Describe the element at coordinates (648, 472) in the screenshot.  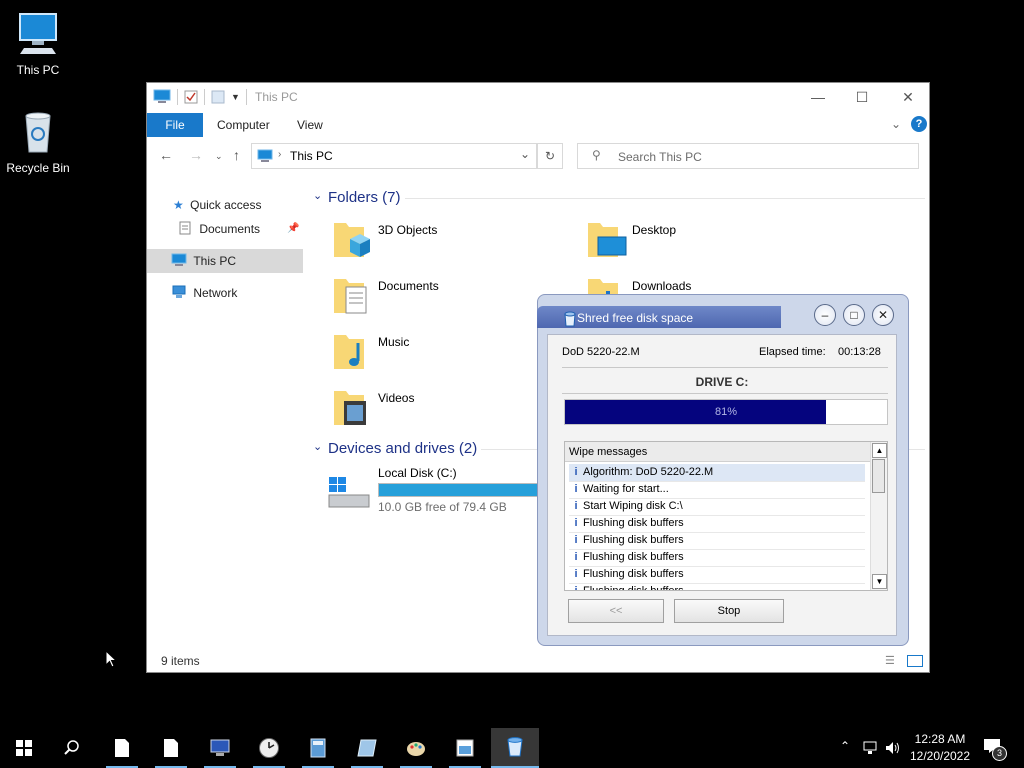
I see `message-text: Algorithm: DoD 5220-22.M` at that location.